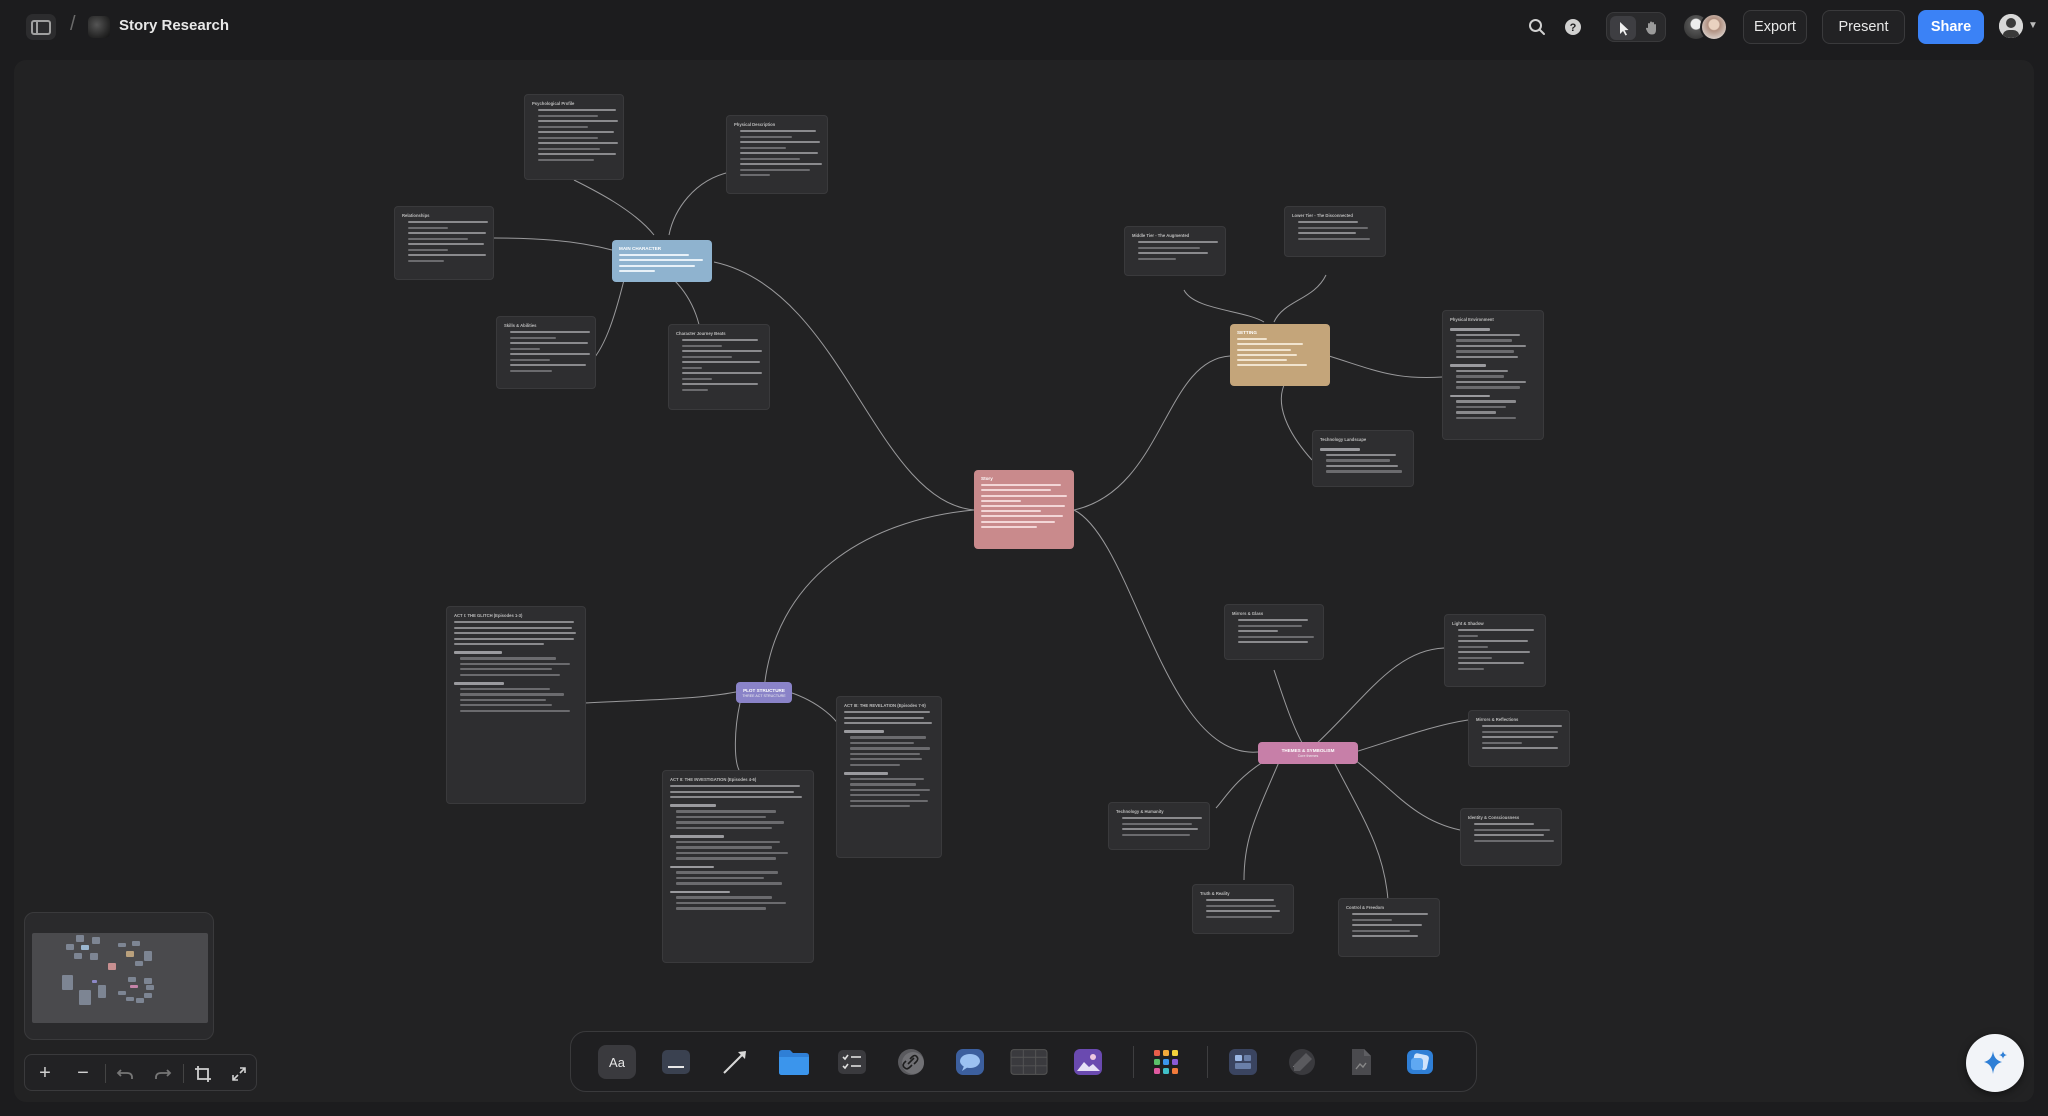  I want to click on mirrors-glass-card: Mirrors & Glass, so click(1274, 632).